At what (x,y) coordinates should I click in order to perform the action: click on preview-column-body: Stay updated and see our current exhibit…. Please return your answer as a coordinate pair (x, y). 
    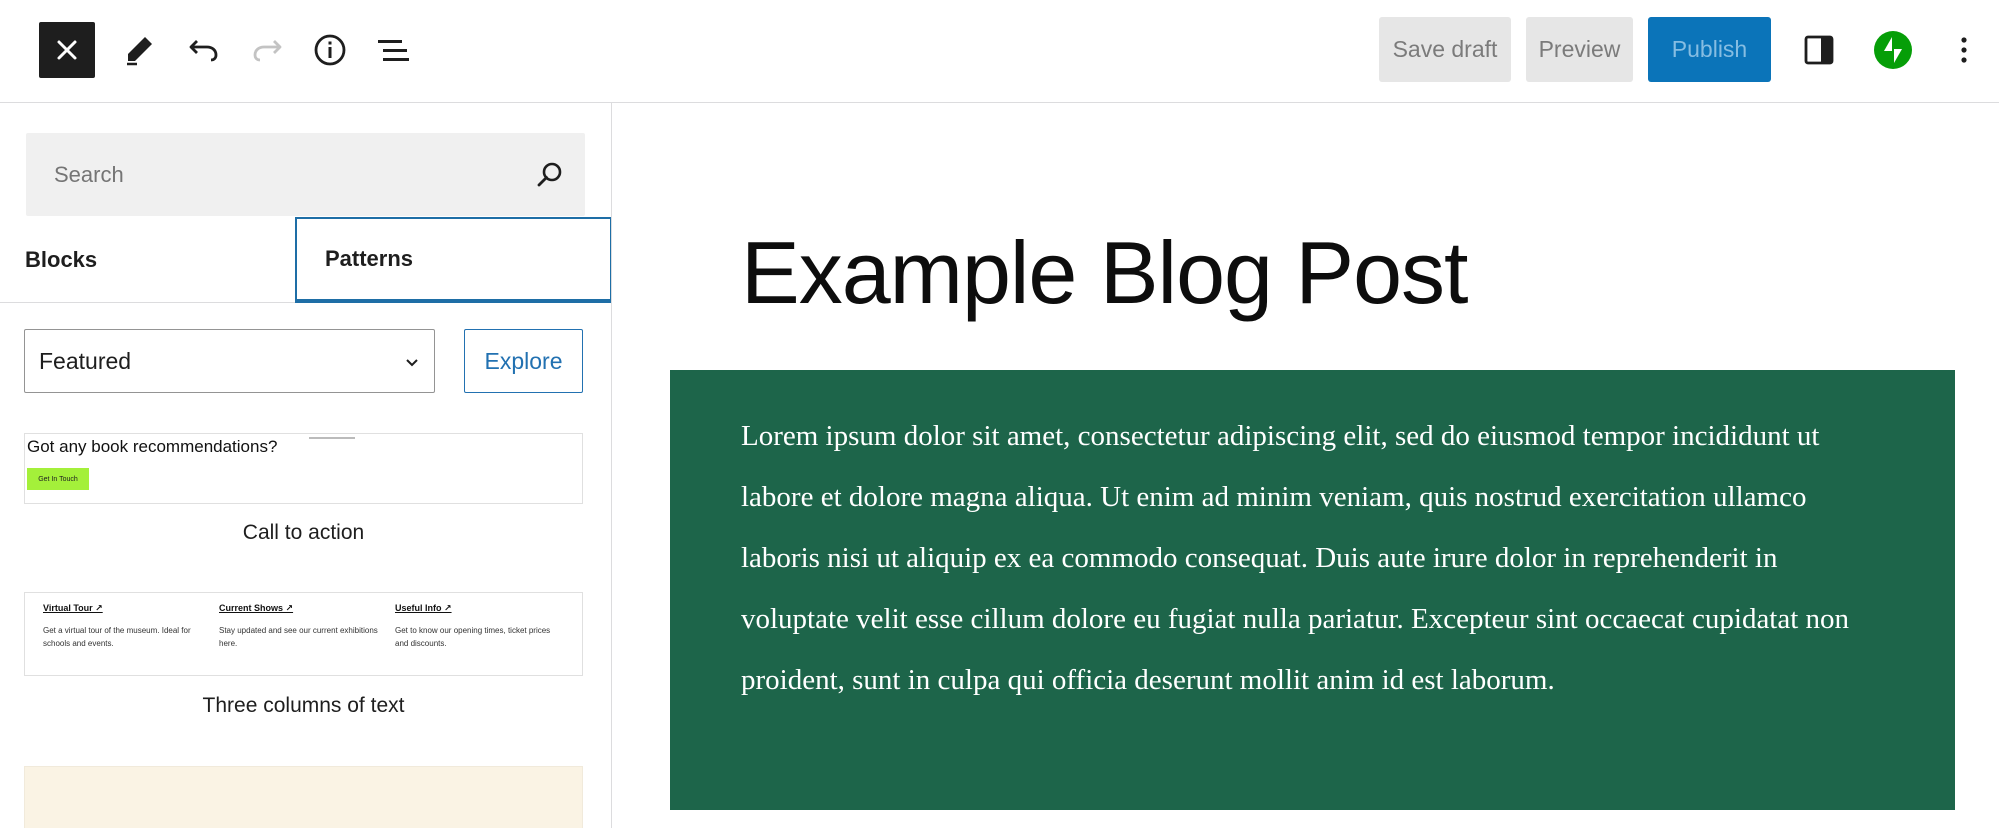
    Looking at the image, I should click on (298, 637).